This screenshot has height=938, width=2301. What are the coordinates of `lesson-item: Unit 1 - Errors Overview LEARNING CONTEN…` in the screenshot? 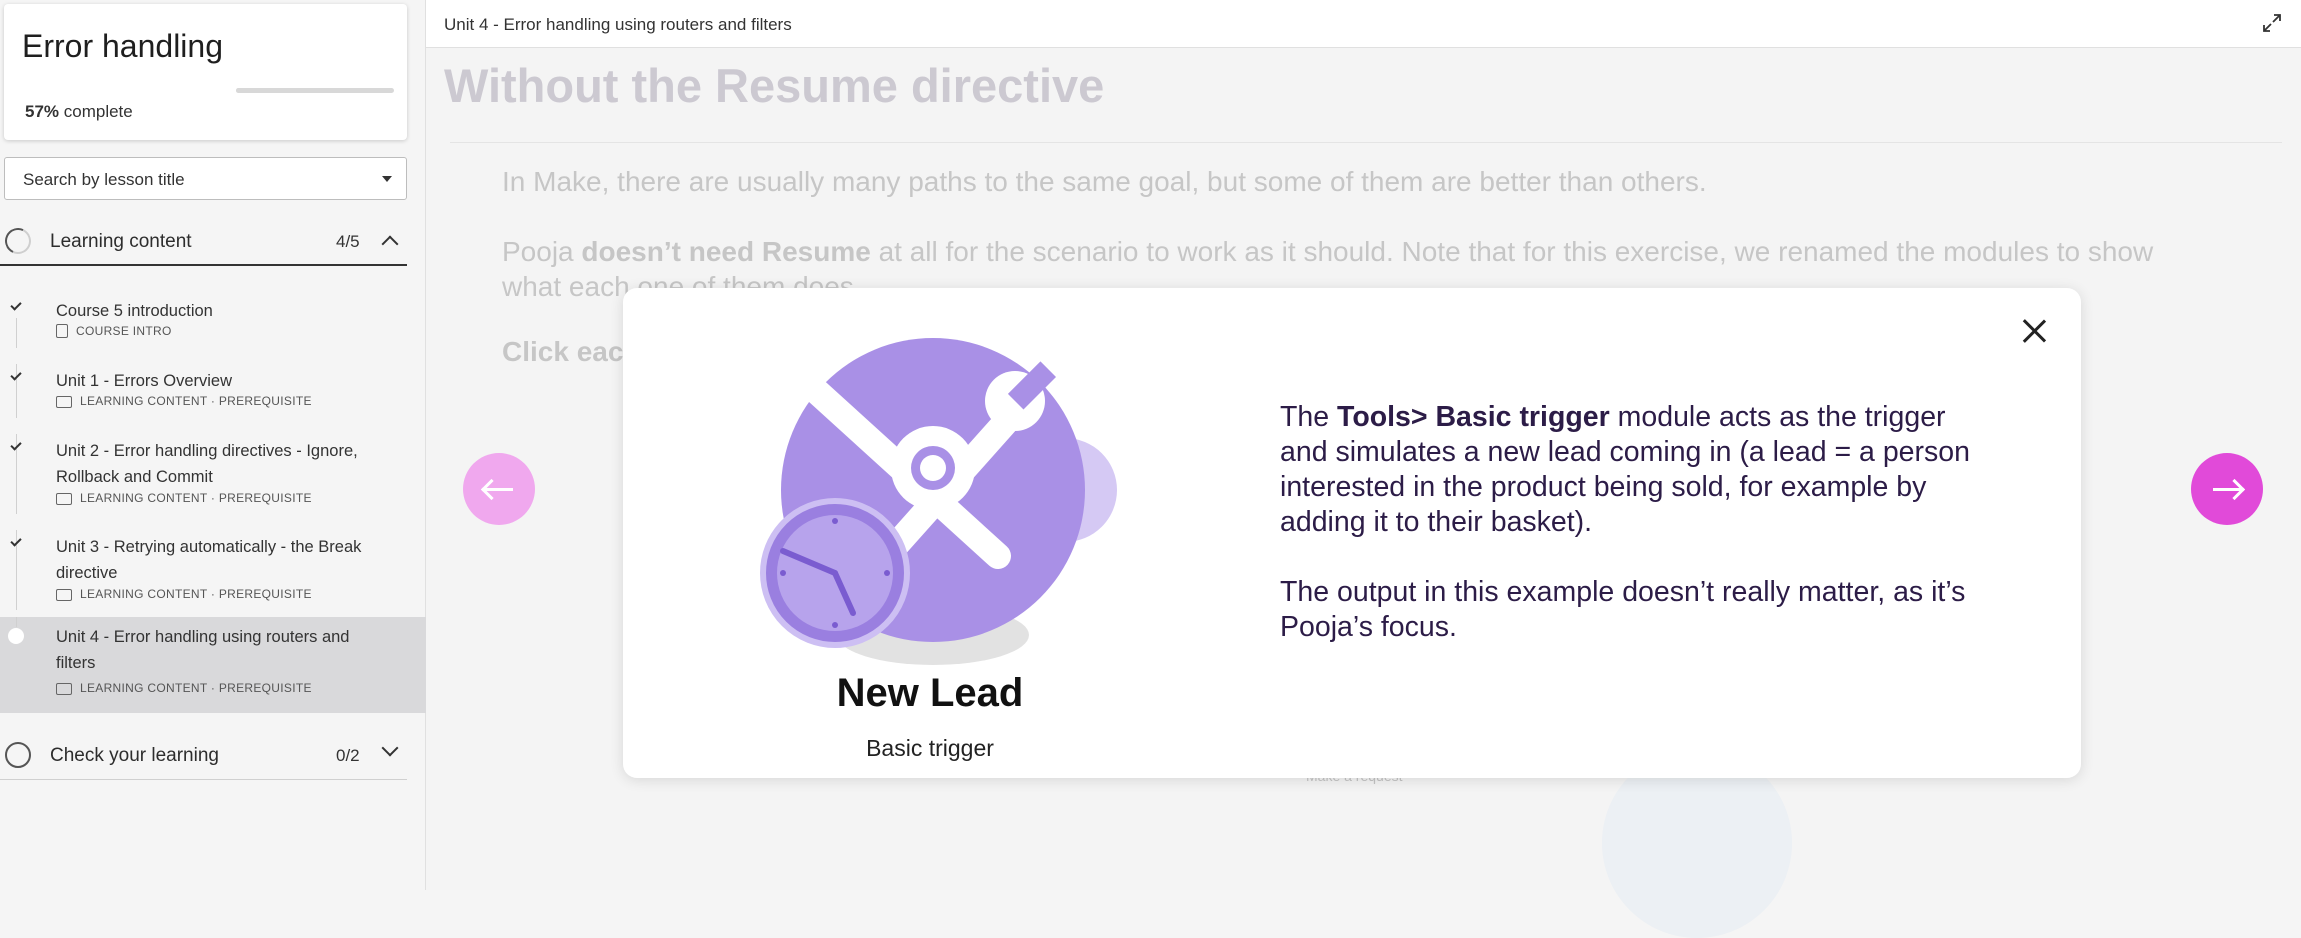 It's located at (213, 391).